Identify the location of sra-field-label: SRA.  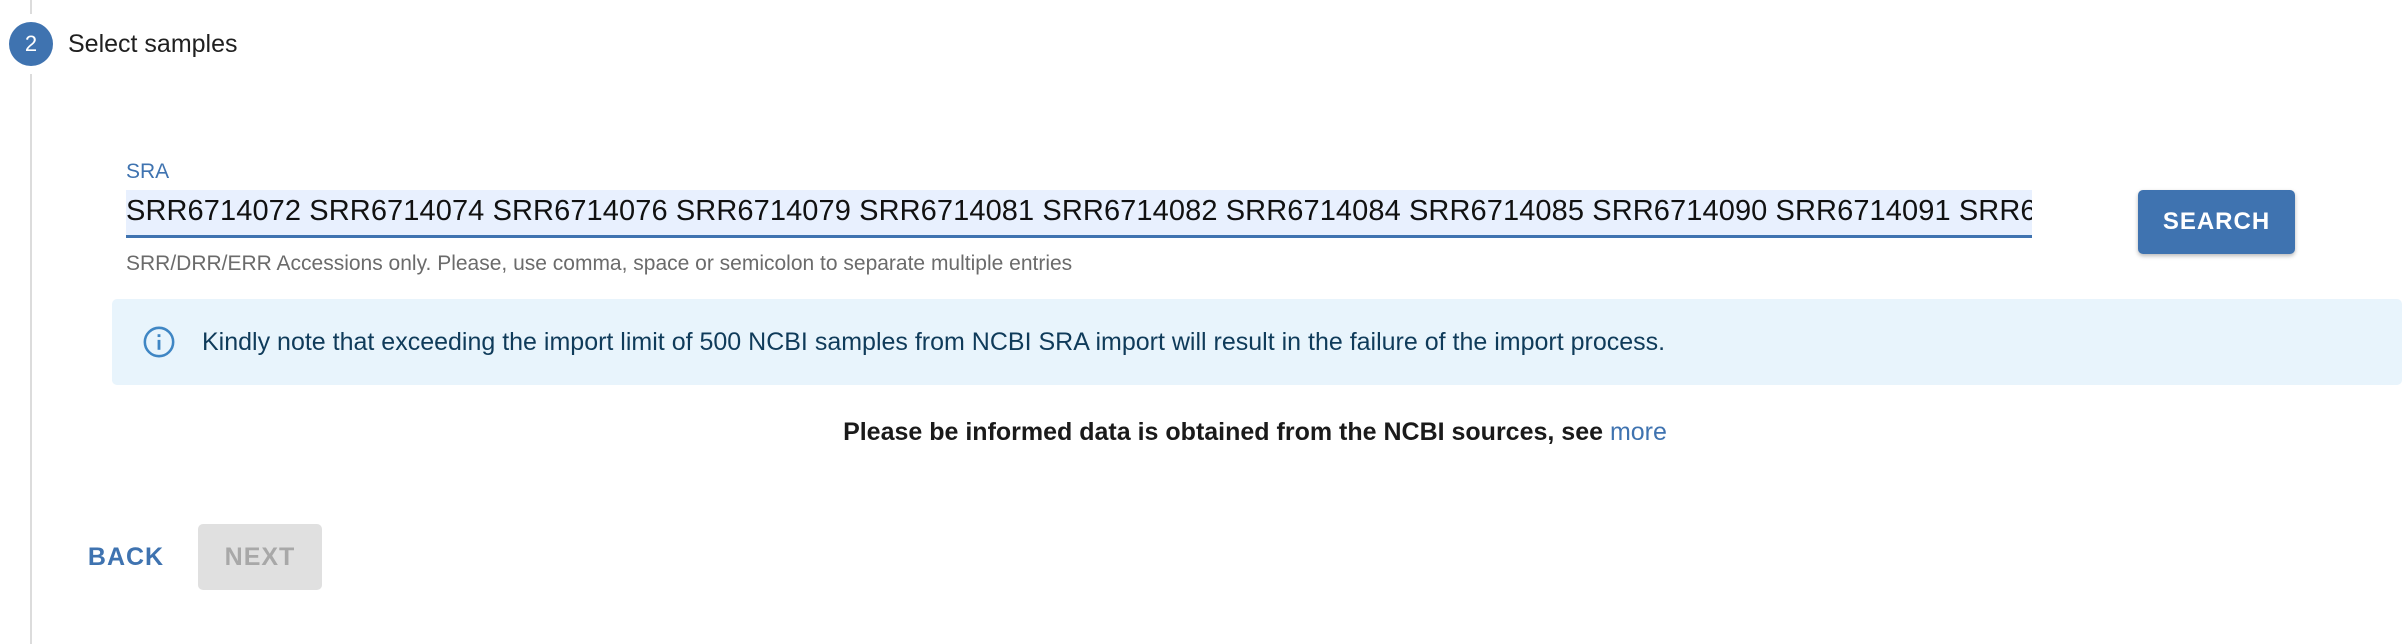
(148, 171).